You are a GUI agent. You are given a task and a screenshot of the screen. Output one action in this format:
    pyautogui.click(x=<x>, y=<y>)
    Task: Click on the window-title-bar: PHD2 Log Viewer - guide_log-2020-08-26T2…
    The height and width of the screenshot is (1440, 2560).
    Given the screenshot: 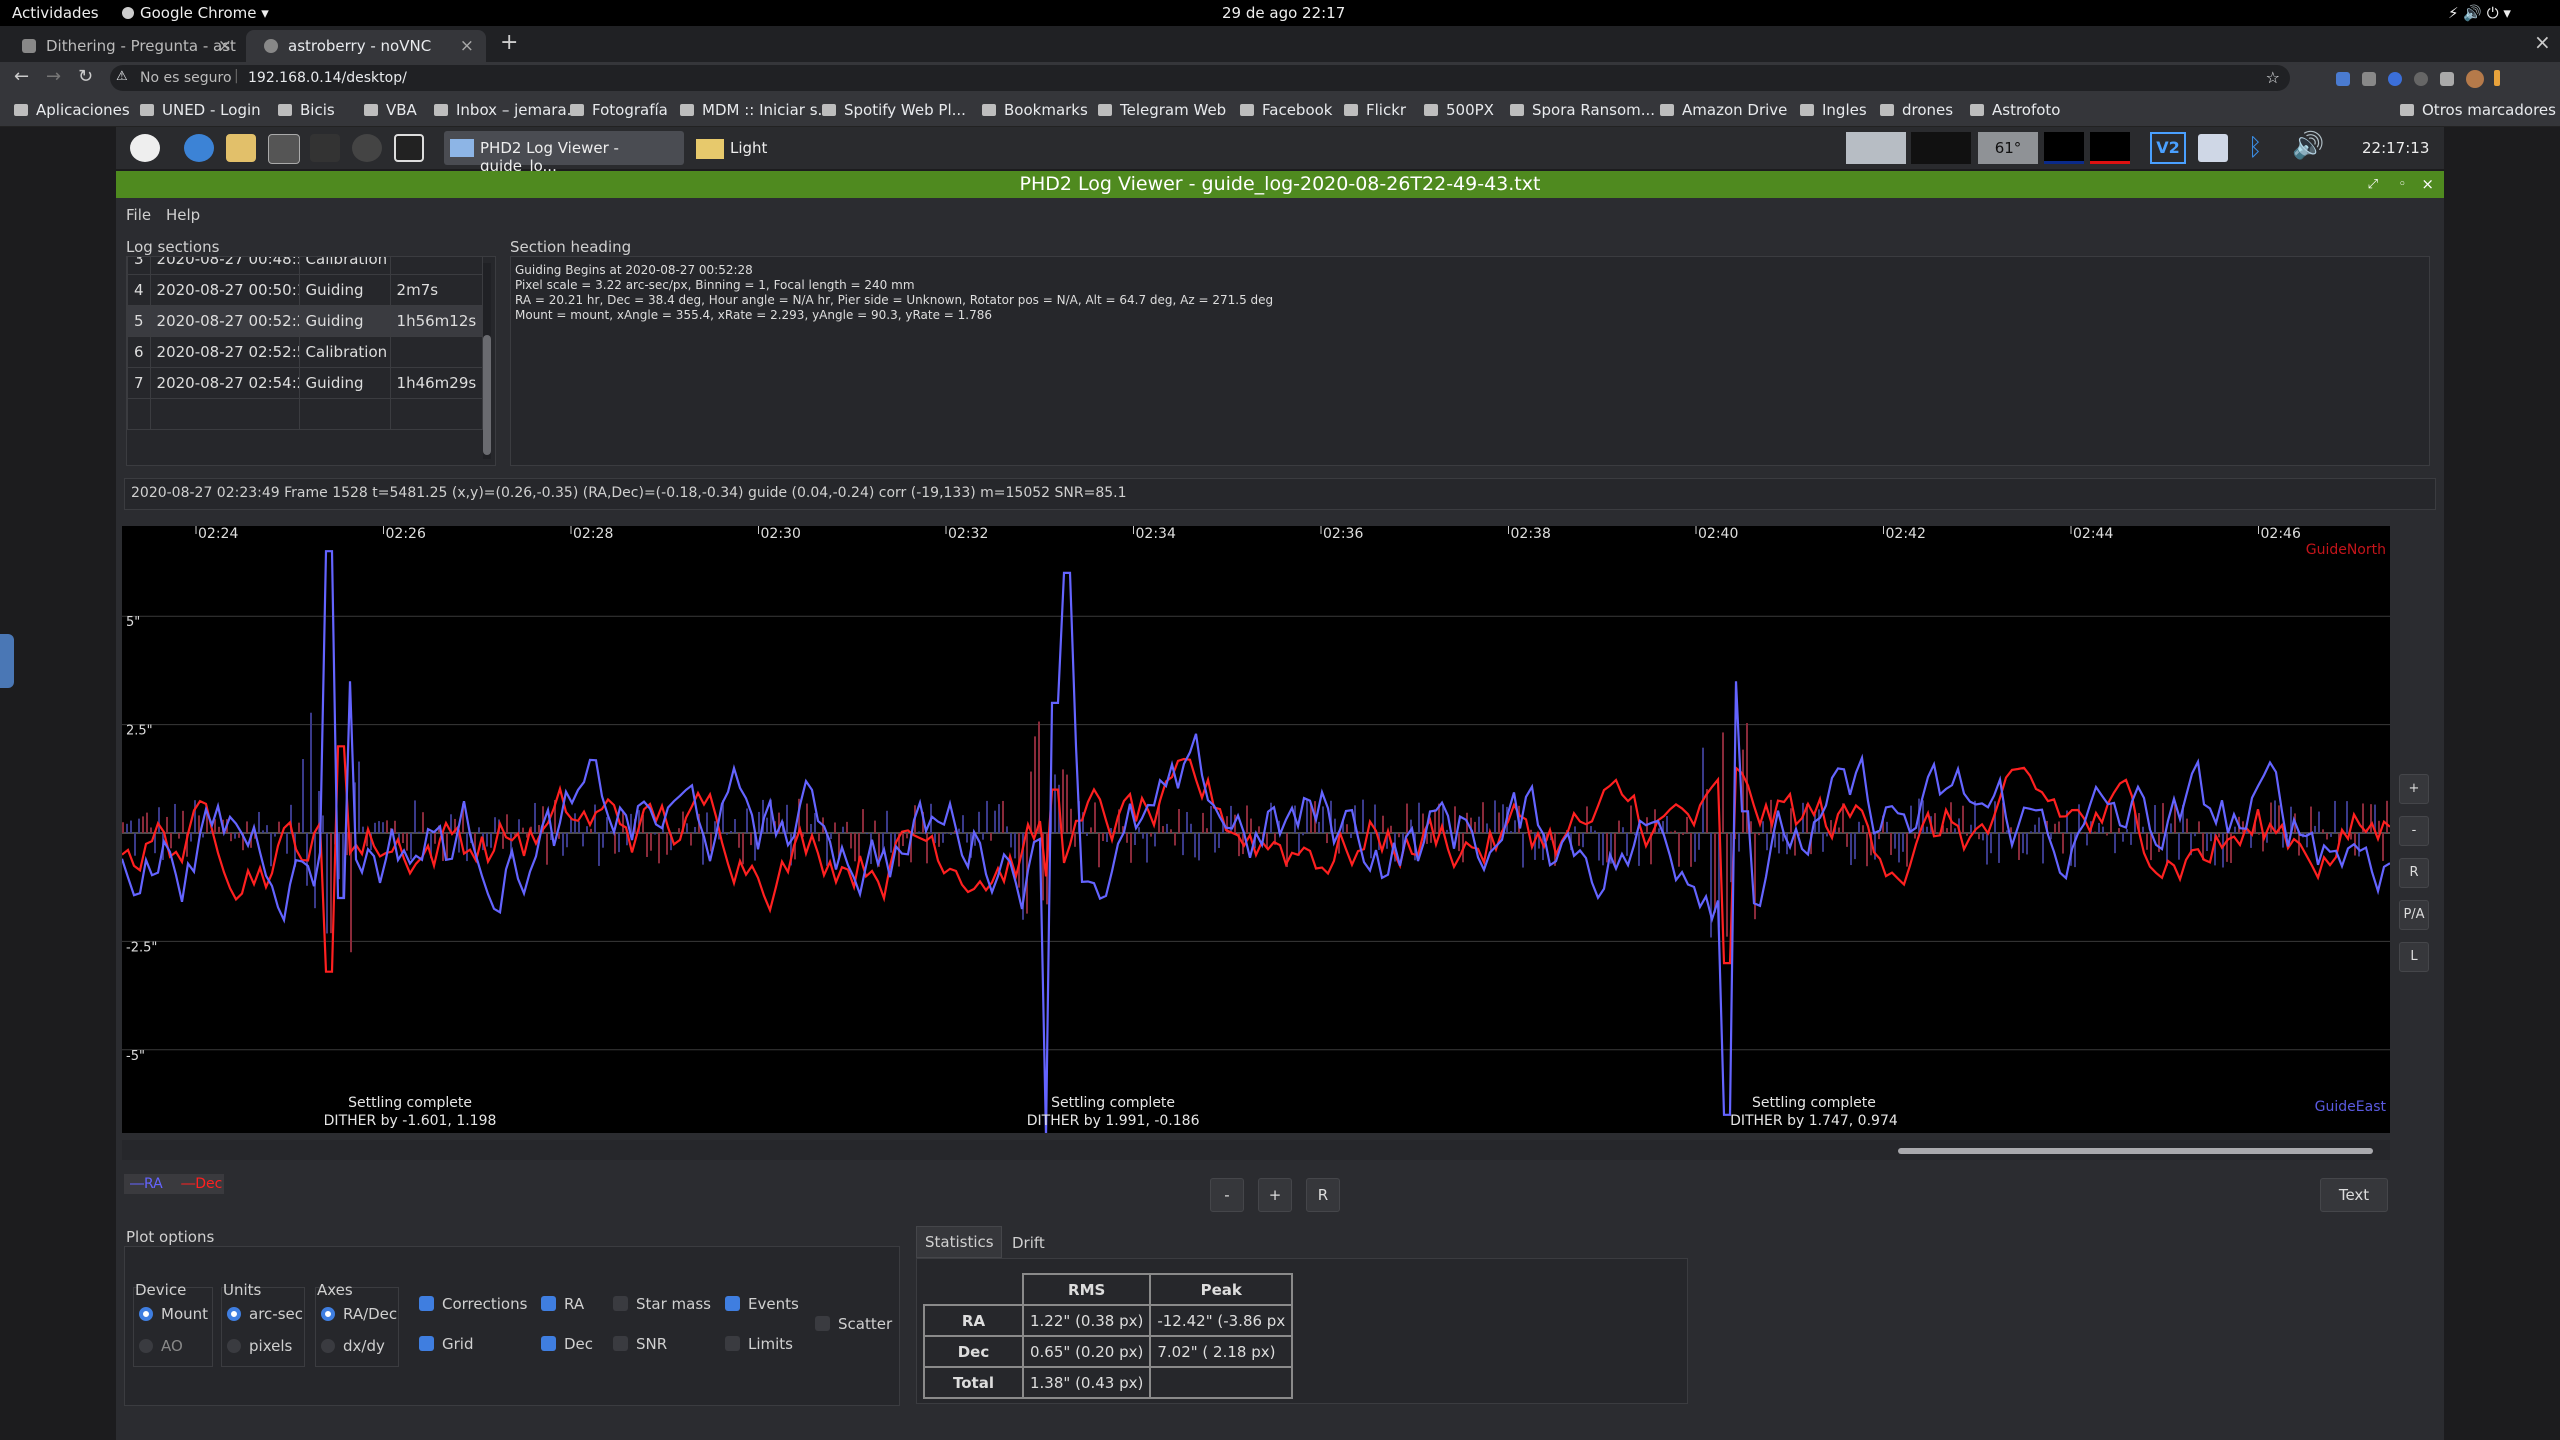 What is the action you would take?
    pyautogui.click(x=1280, y=184)
    